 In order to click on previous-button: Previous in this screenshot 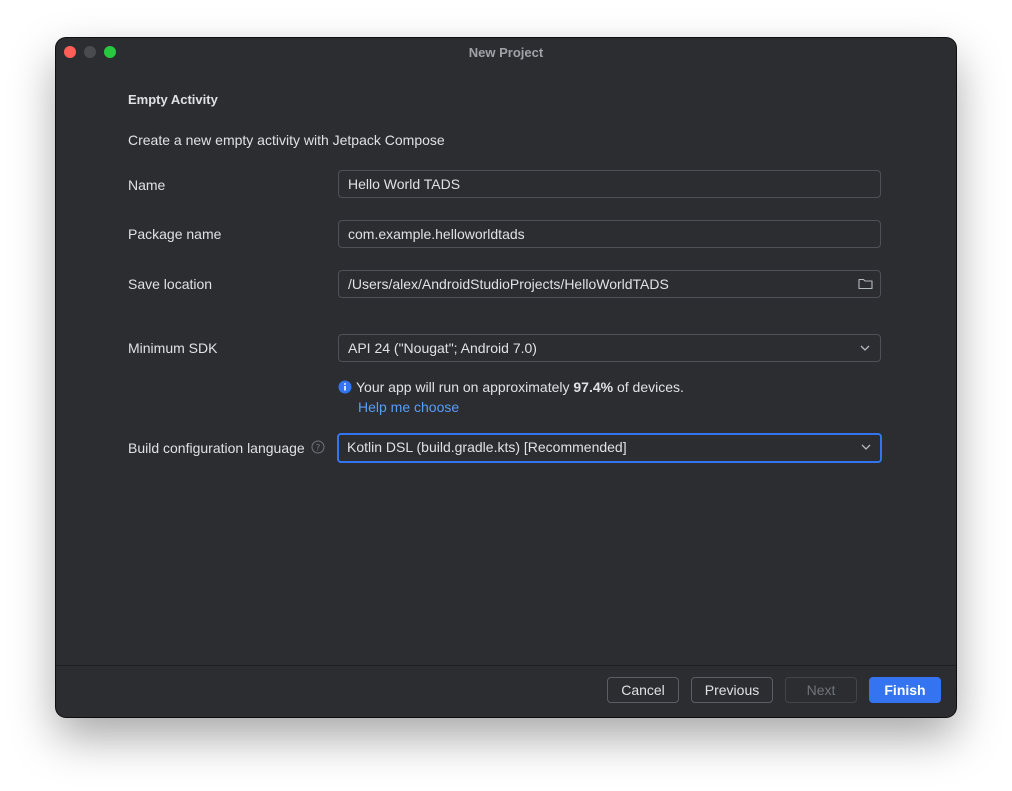, I will do `click(732, 690)`.